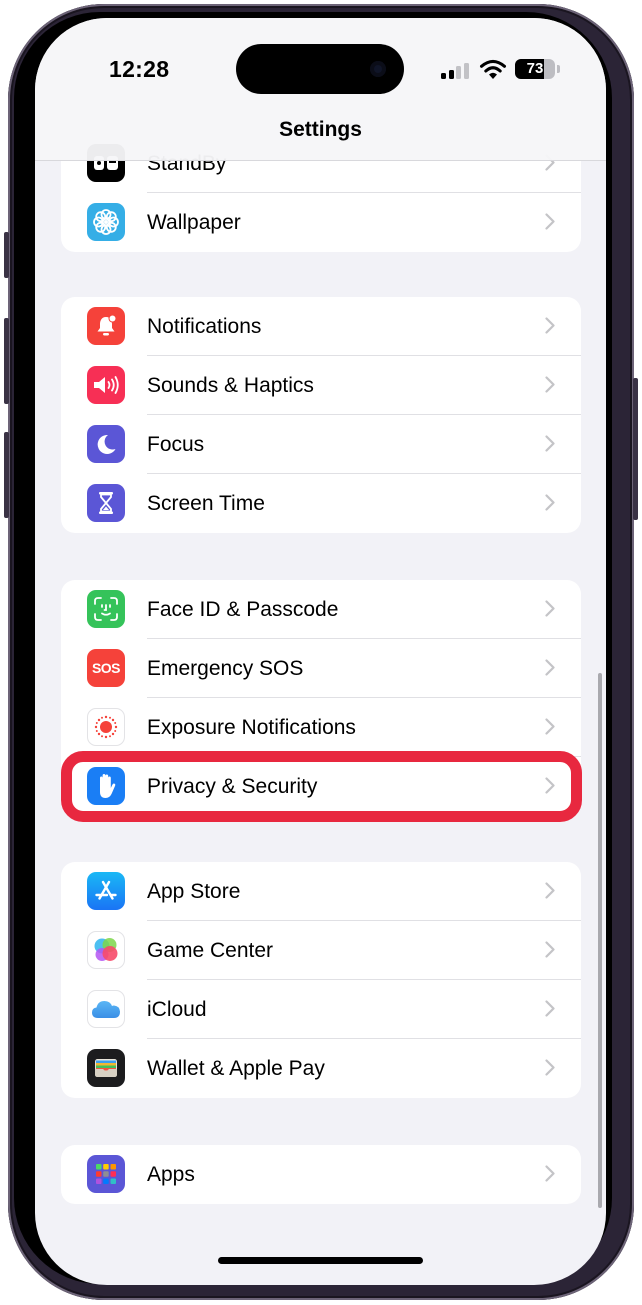 The height and width of the screenshot is (1305, 642). What do you see at coordinates (378, 69) in the screenshot?
I see `camera-icon` at bounding box center [378, 69].